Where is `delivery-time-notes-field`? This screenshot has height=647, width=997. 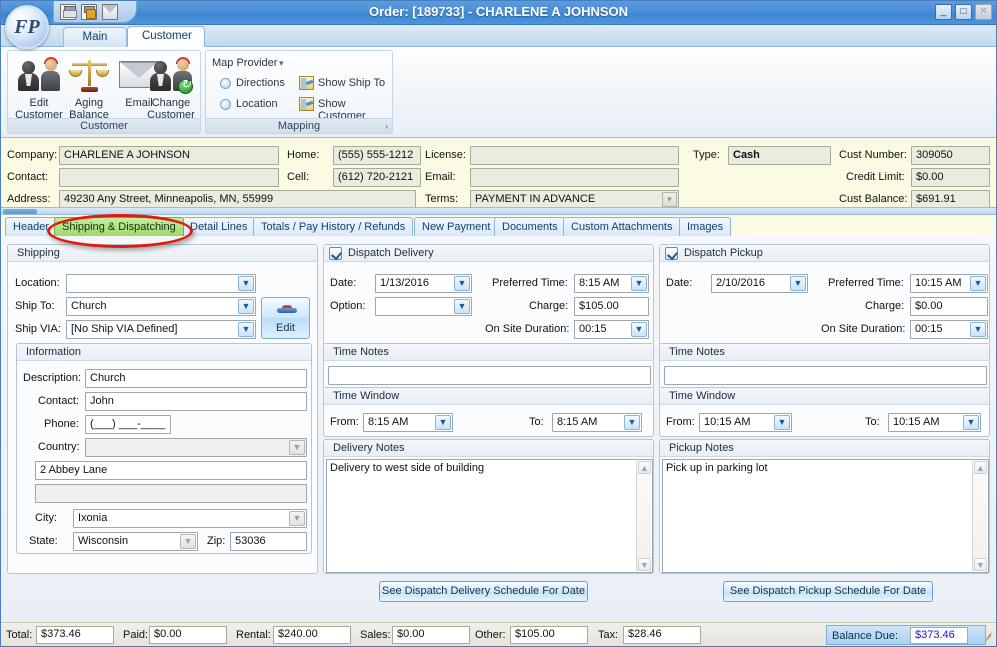 delivery-time-notes-field is located at coordinates (489, 375).